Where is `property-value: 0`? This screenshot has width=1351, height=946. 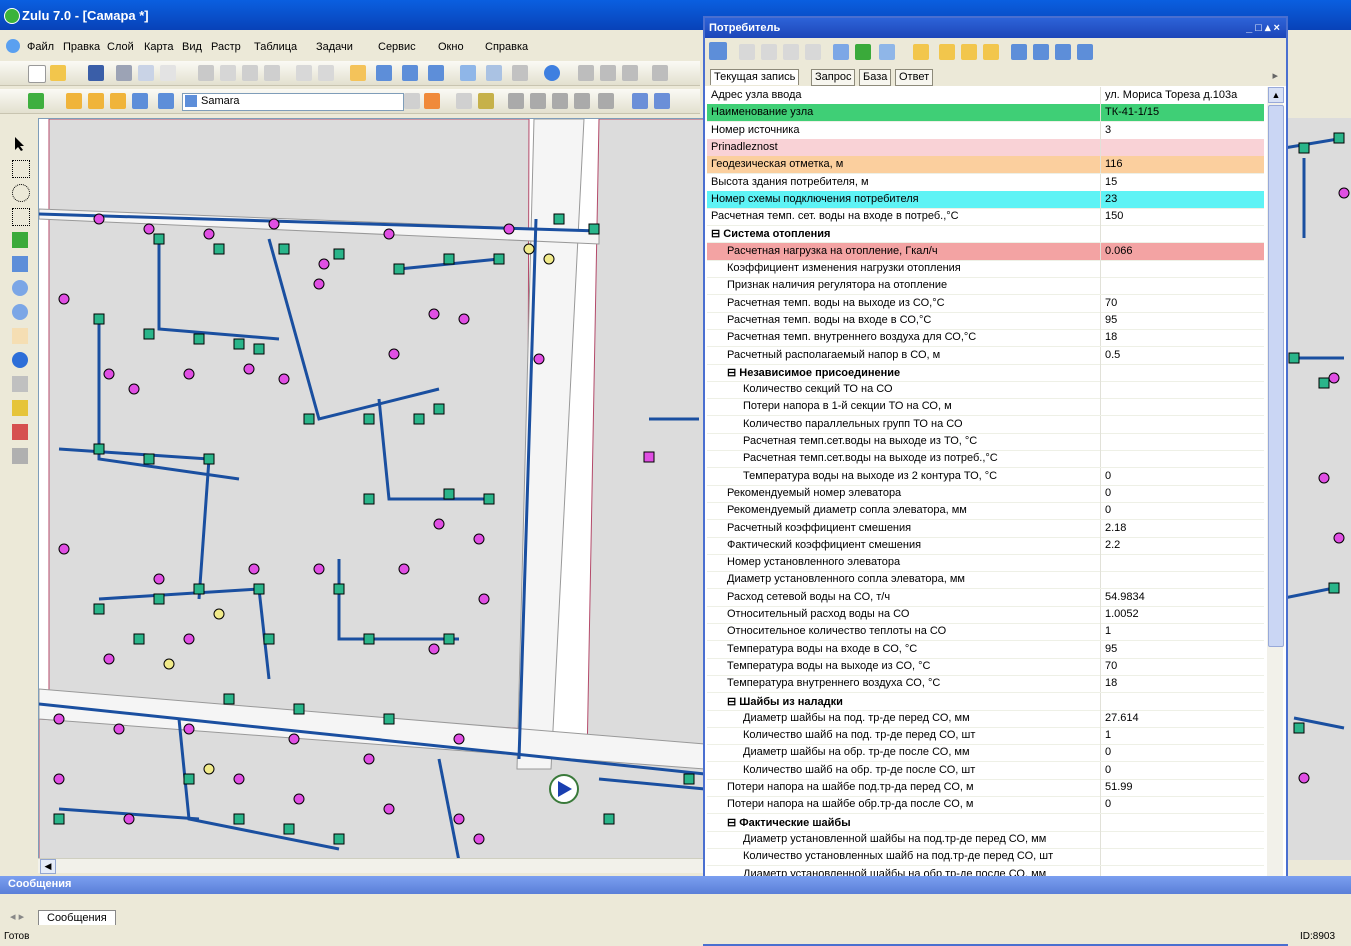
property-value: 0 is located at coordinates (1108, 510).